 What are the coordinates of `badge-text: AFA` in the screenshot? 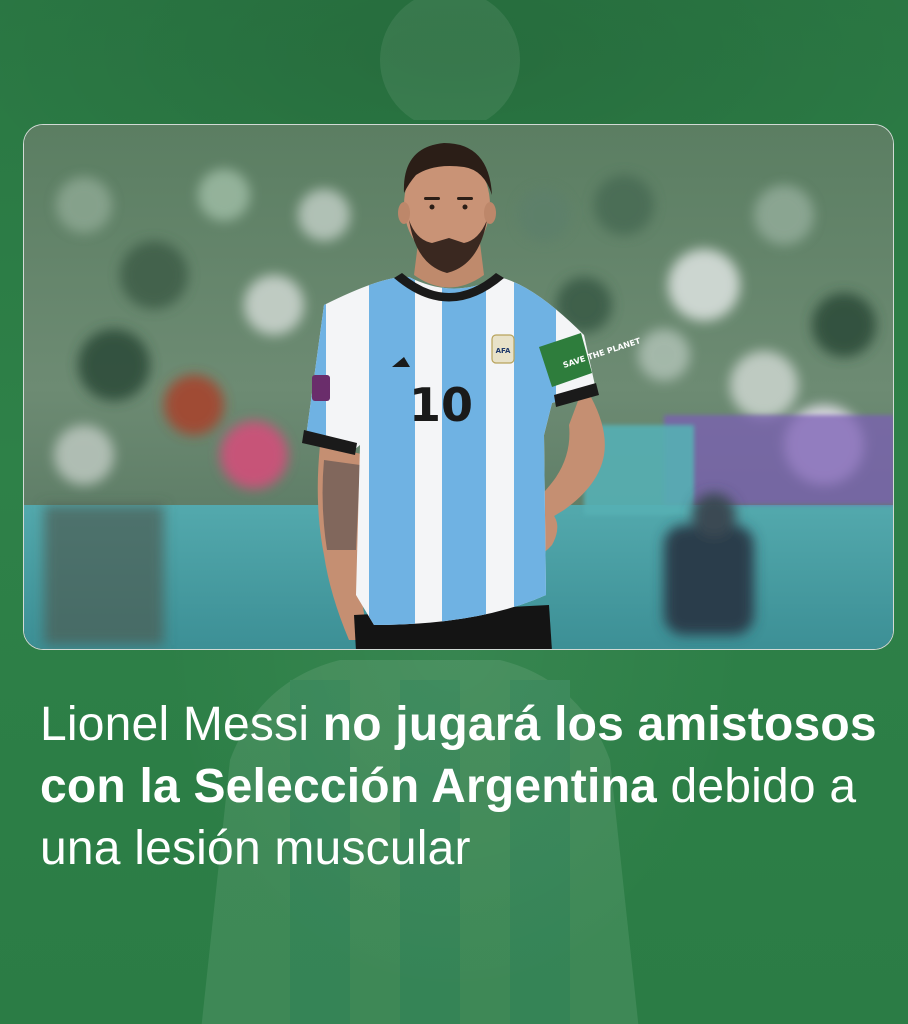 It's located at (503, 351).